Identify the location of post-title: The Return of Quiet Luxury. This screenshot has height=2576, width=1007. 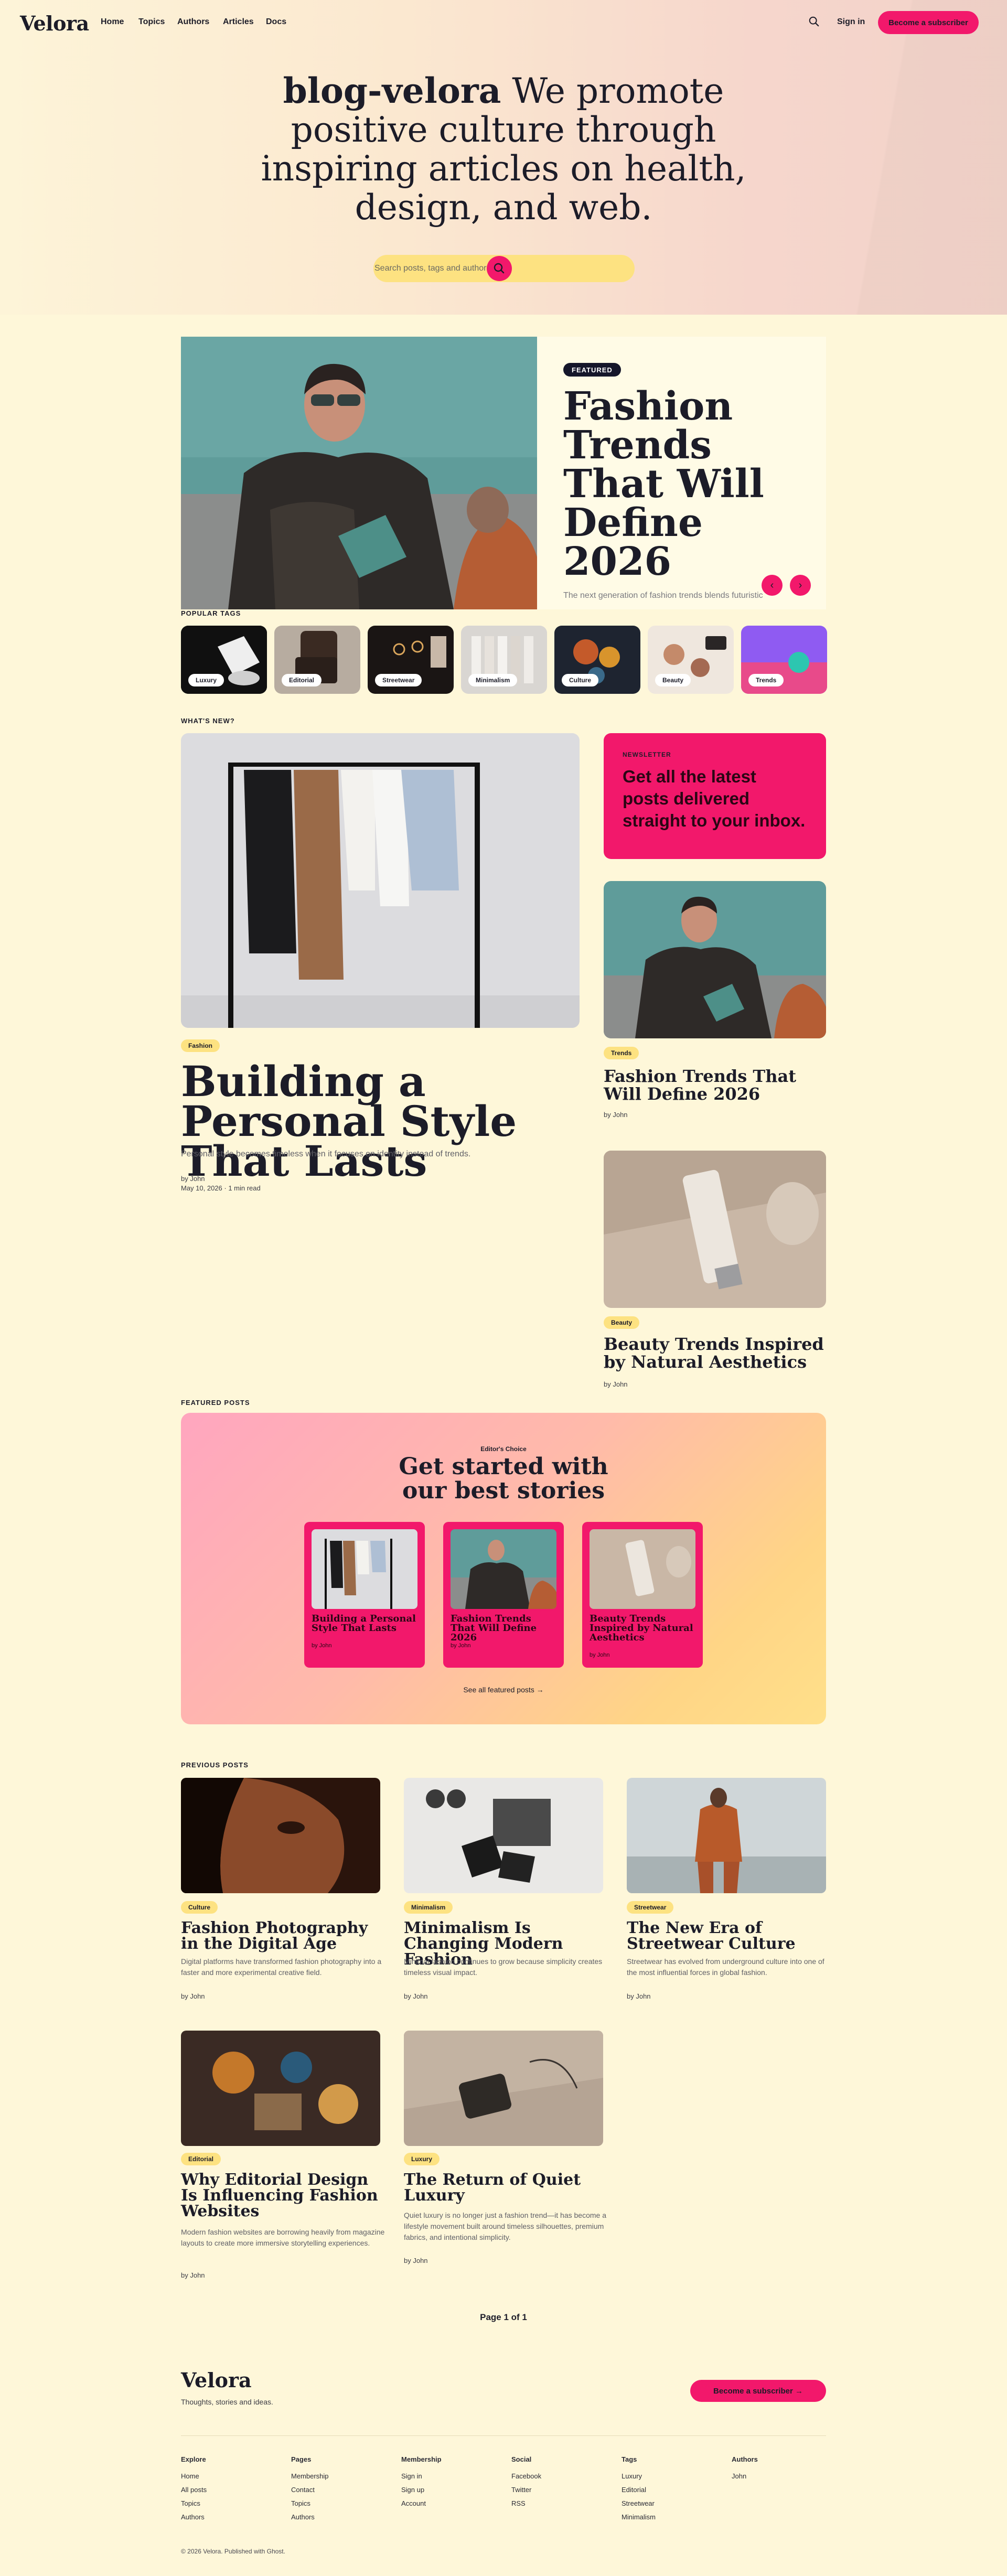
(506, 2188).